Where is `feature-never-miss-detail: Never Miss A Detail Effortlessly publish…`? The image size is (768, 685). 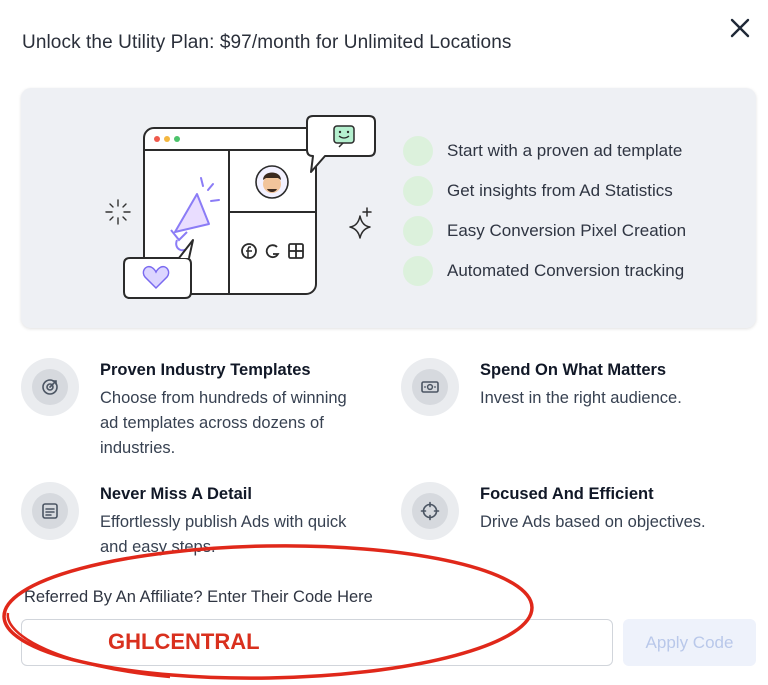 feature-never-miss-detail: Never Miss A Detail Effortlessly publish… is located at coordinates (191, 529).